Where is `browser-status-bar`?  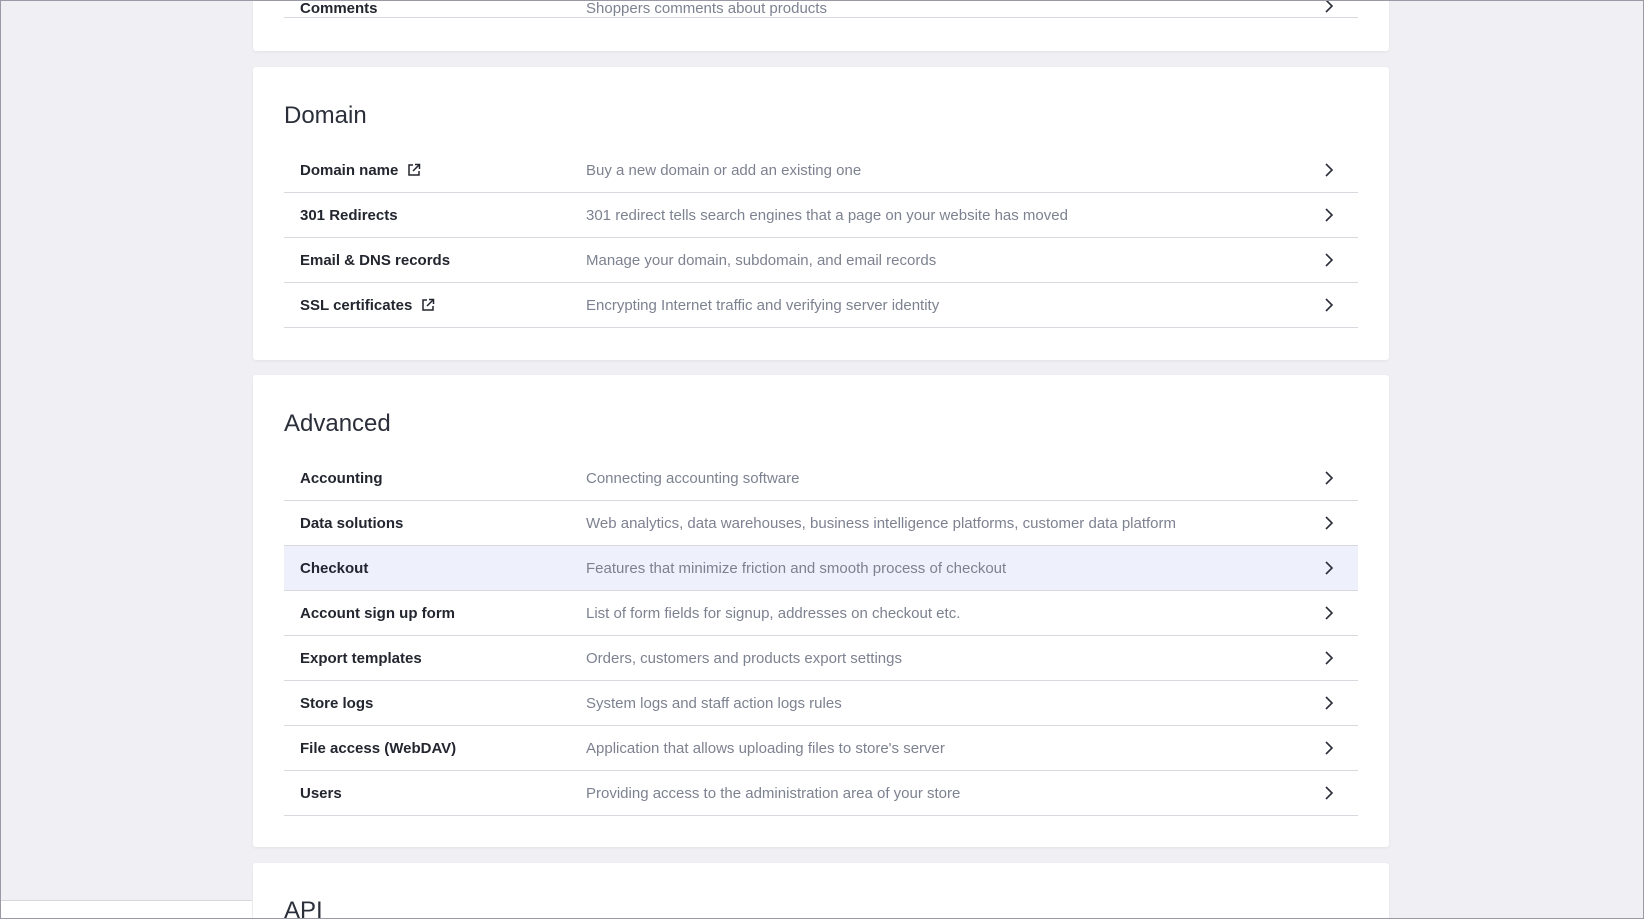
browser-status-bar is located at coordinates (126, 909).